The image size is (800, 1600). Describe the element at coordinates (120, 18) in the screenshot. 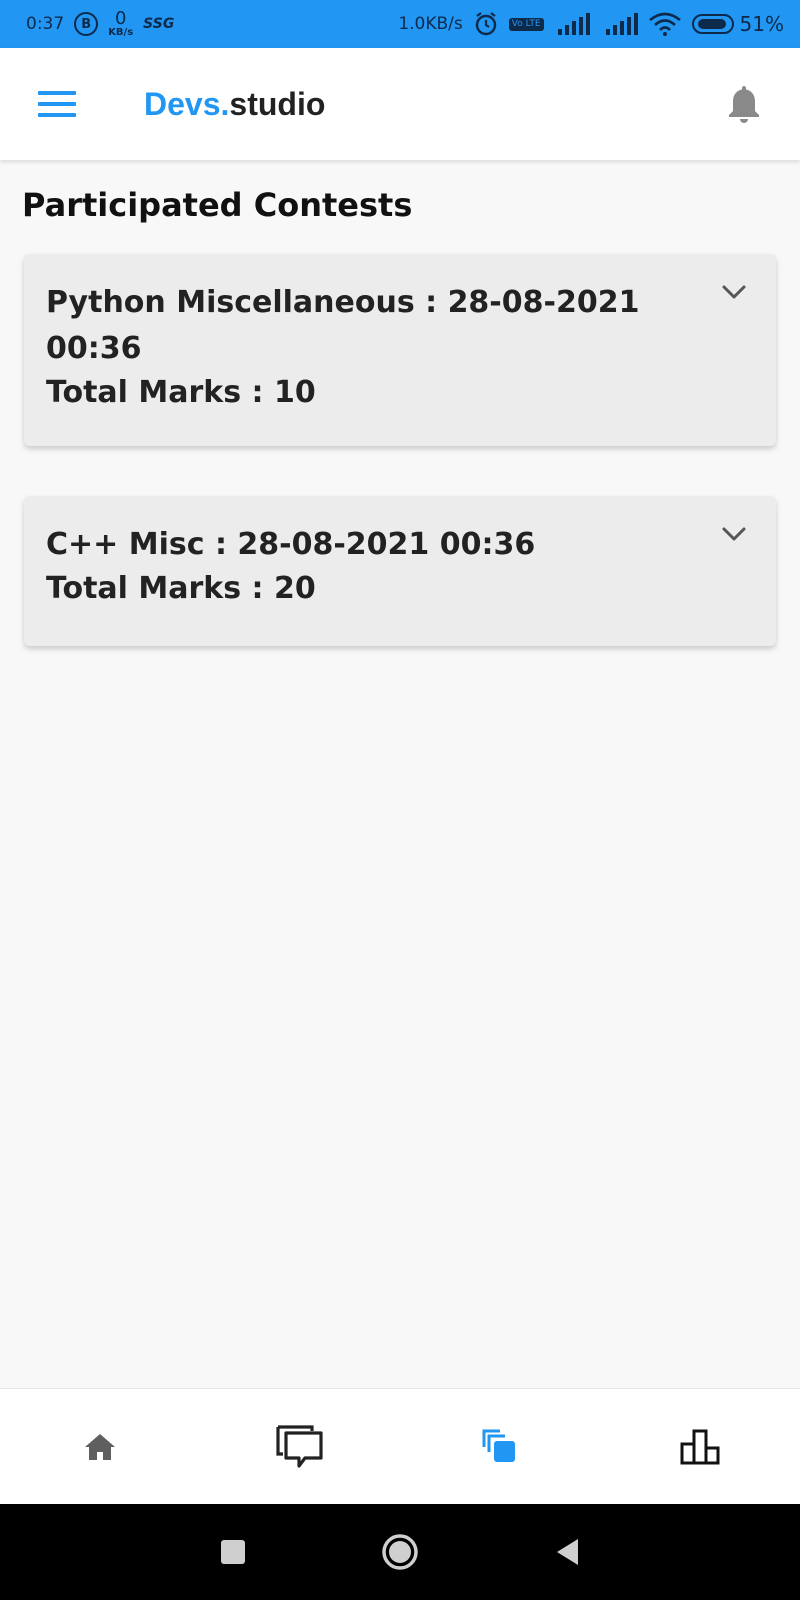

I see `net-speed-value: 0` at that location.